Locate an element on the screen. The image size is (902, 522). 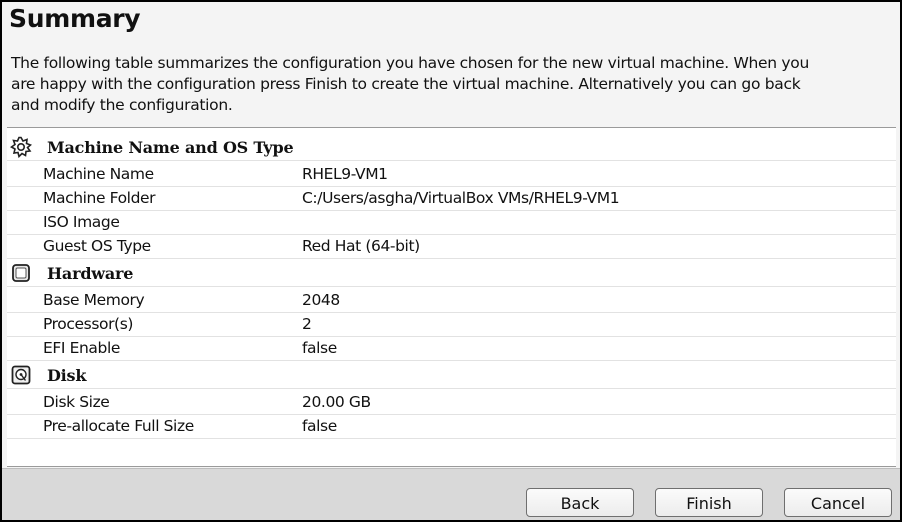
hard-disk-icon is located at coordinates (21, 375).